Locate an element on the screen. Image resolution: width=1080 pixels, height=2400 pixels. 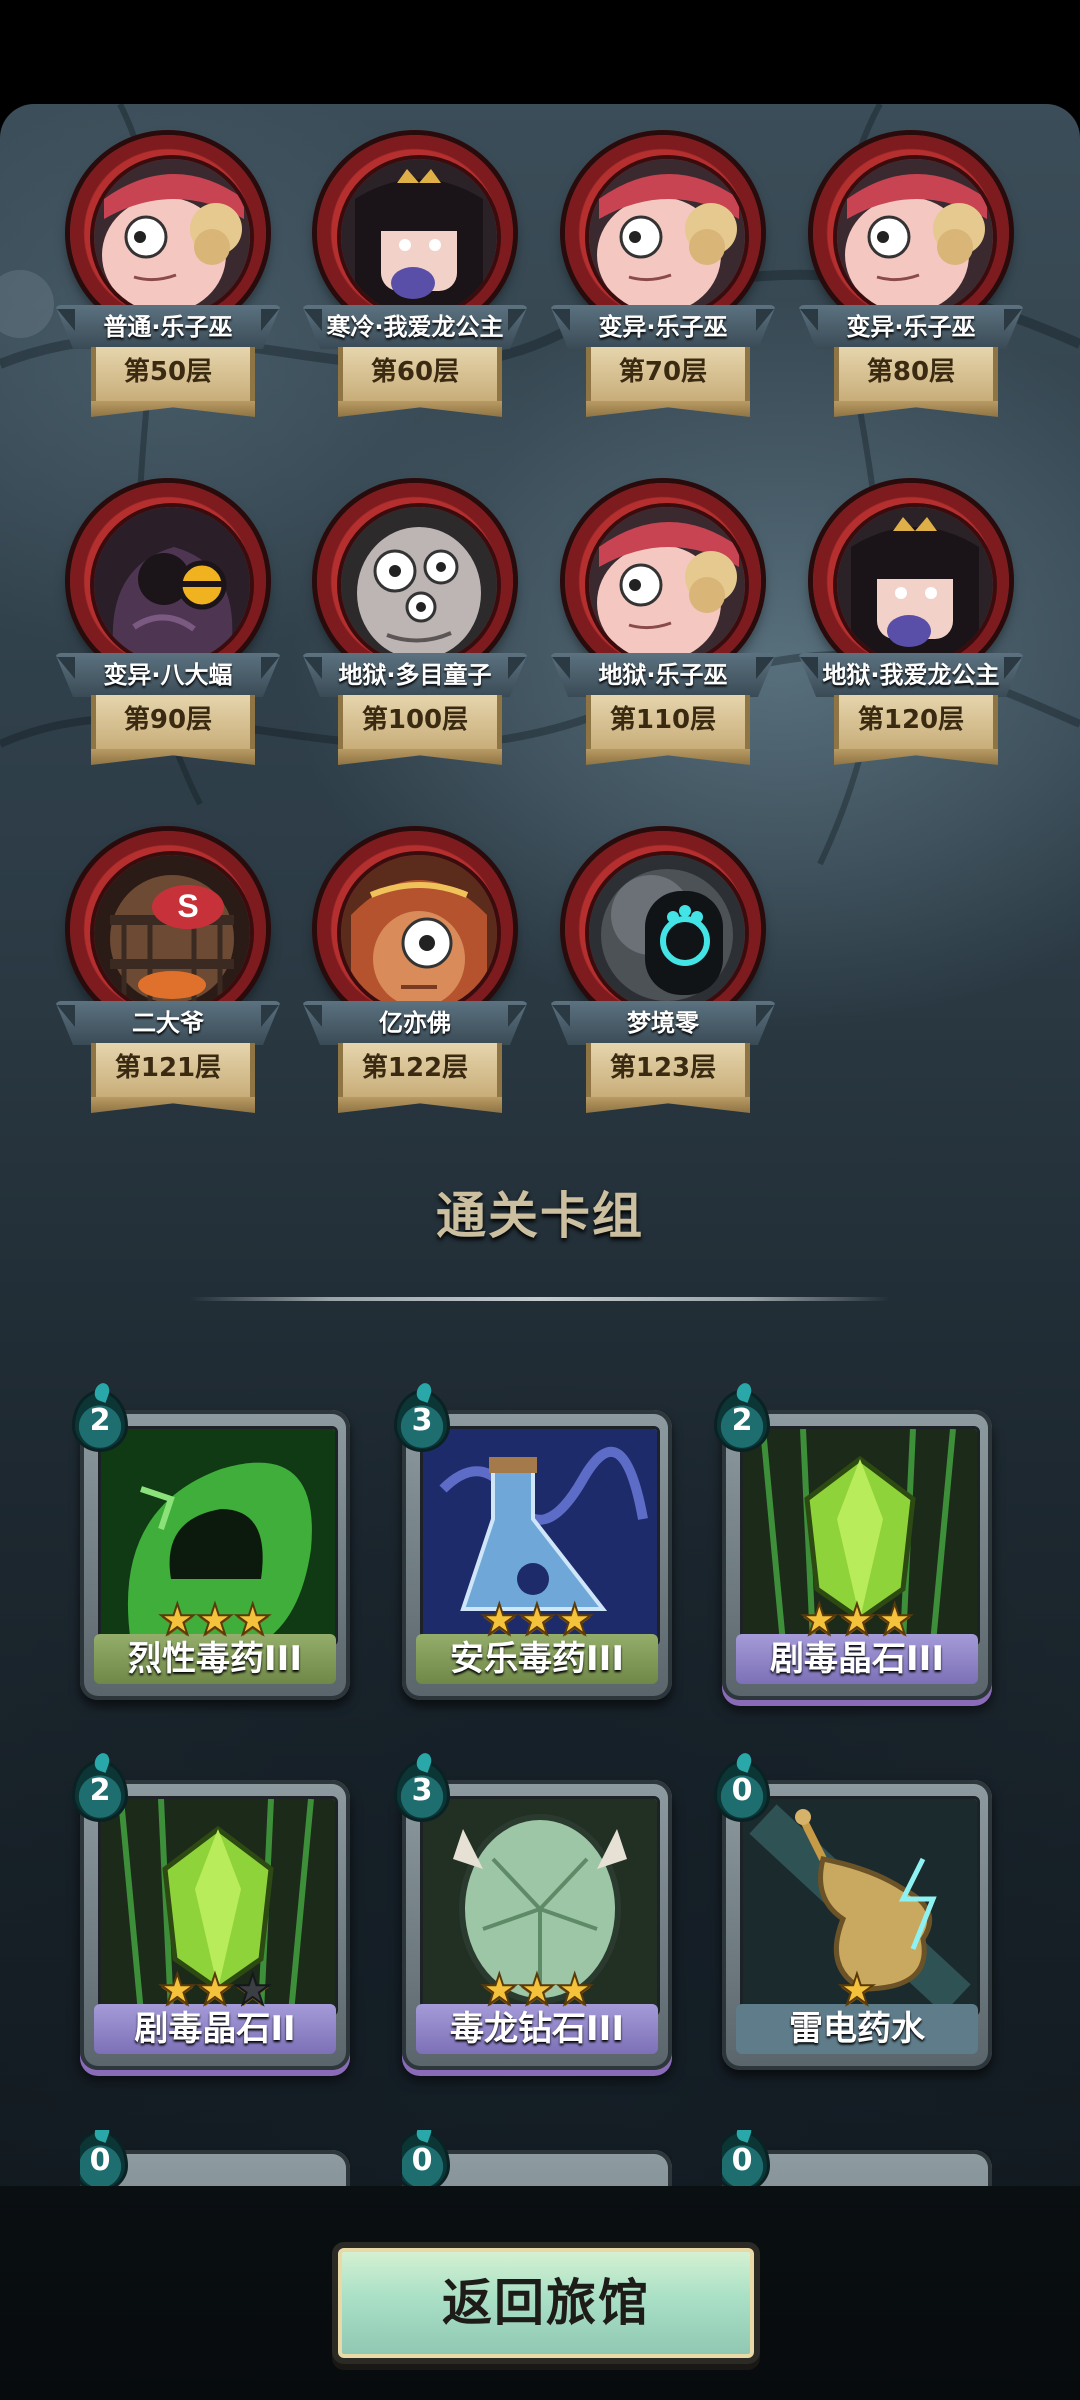
deck-card: 雷电药水 ★ 0 is located at coordinates (853, 1920).